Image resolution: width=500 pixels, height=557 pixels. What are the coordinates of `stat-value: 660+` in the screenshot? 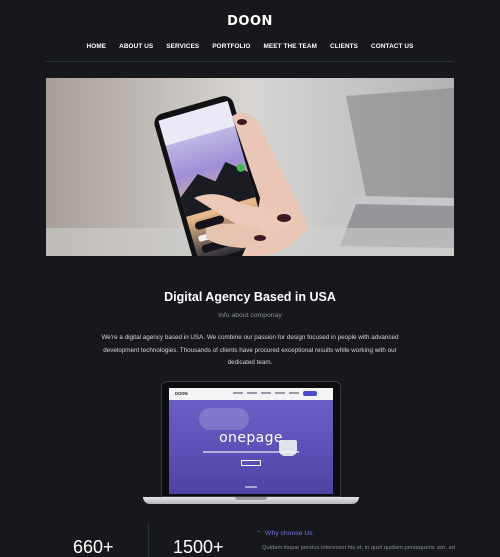 It's located at (93, 547).